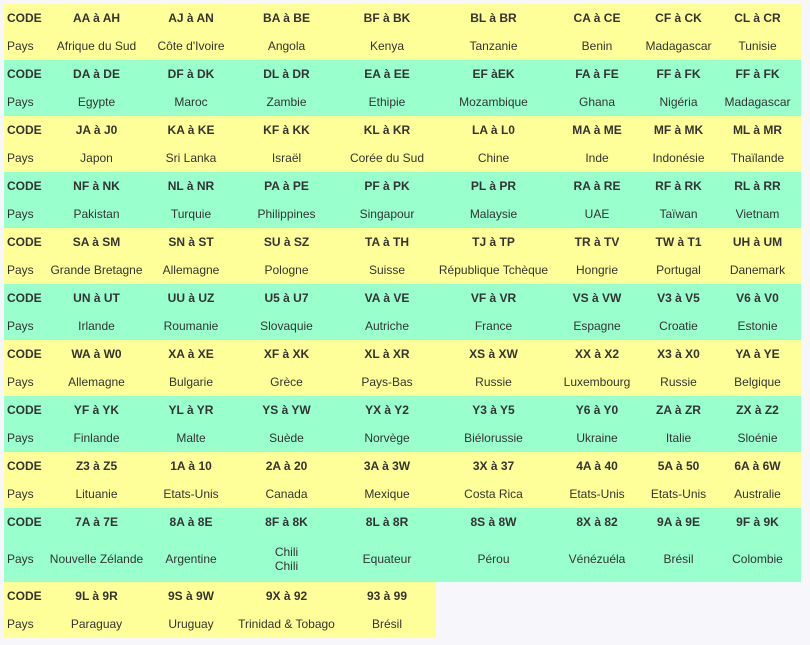  I want to click on code-range-cell: TA à TH, so click(387, 242).